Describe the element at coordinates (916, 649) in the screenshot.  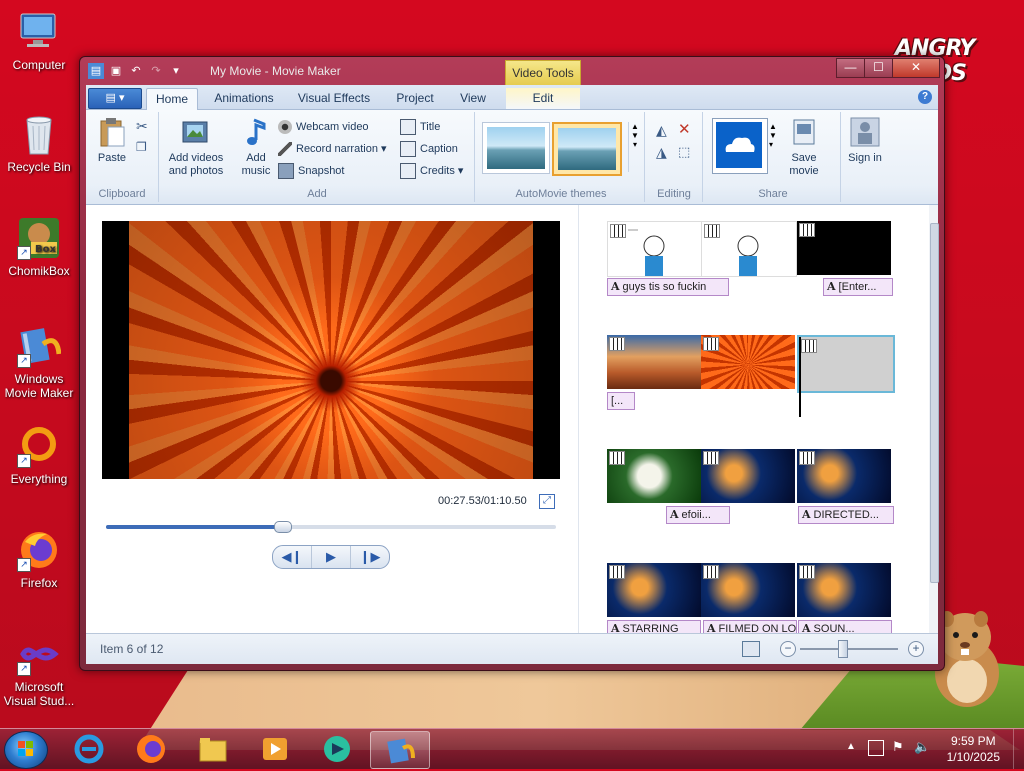
I see `zoom-in-button: +` at that location.